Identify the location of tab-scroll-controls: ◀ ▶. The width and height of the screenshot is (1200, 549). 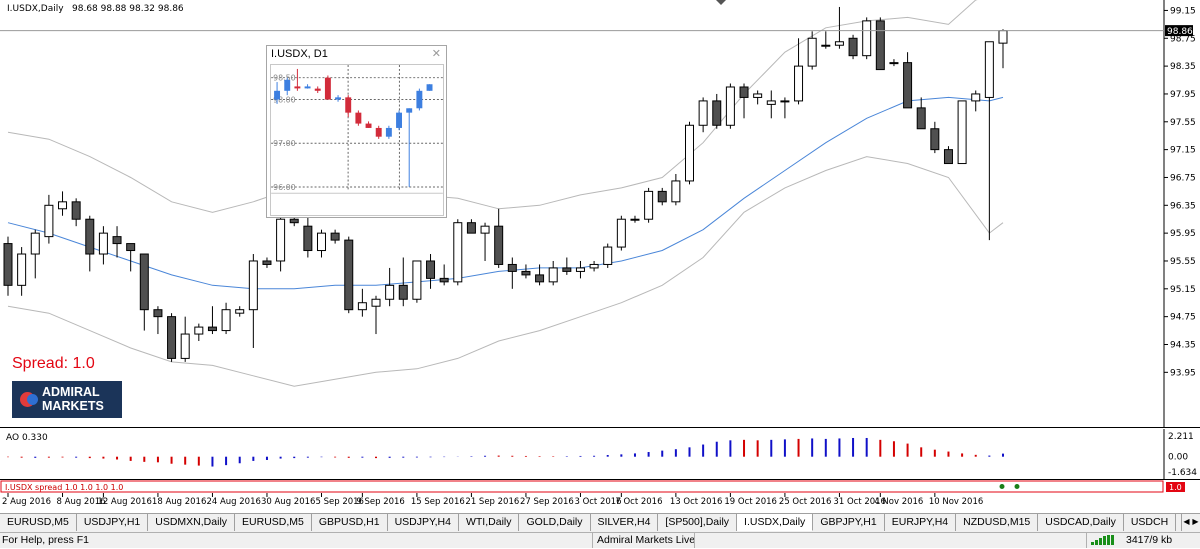
(1190, 522).